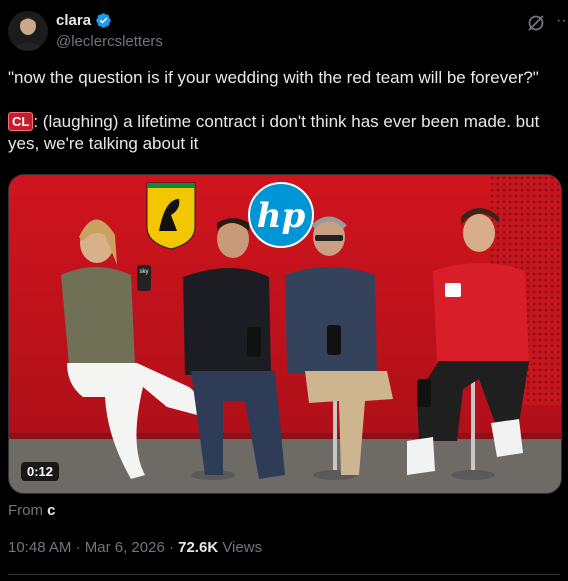 Image resolution: width=568 pixels, height=581 pixels. Describe the element at coordinates (562, 21) in the screenshot. I see `more-options-icon: ···` at that location.